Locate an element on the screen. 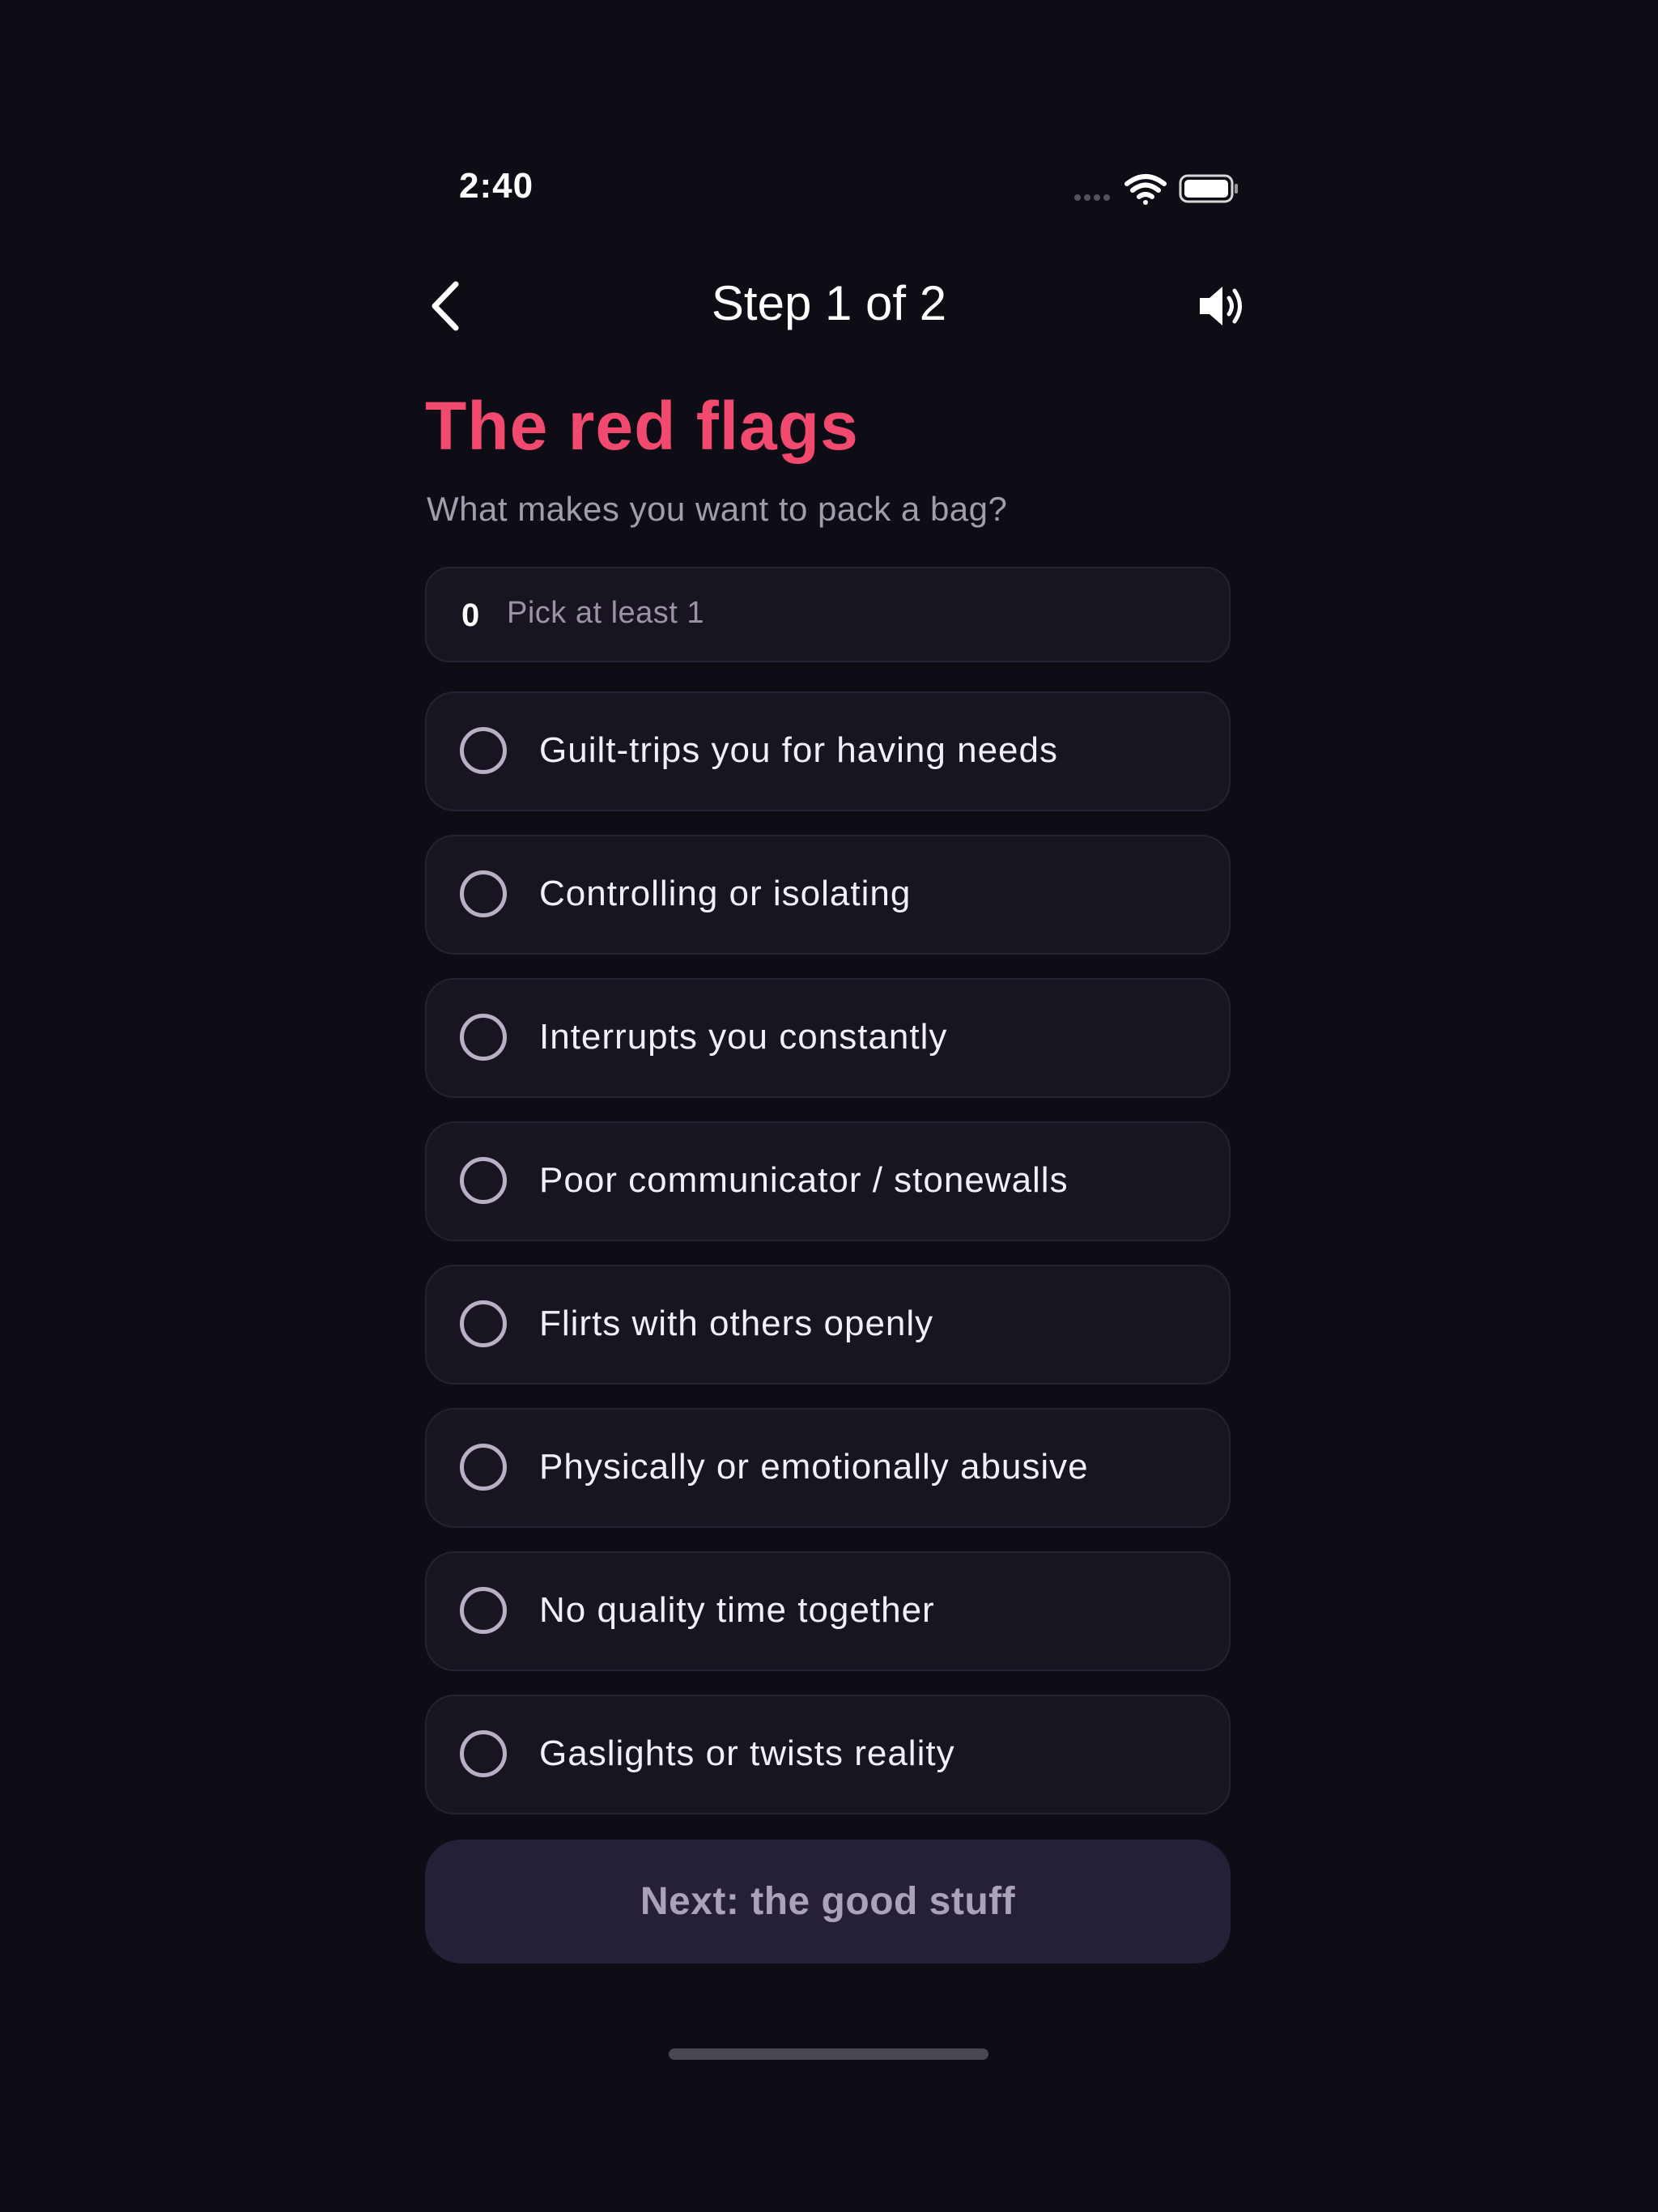 The width and height of the screenshot is (1658, 2212). wifi-icon is located at coordinates (1145, 189).